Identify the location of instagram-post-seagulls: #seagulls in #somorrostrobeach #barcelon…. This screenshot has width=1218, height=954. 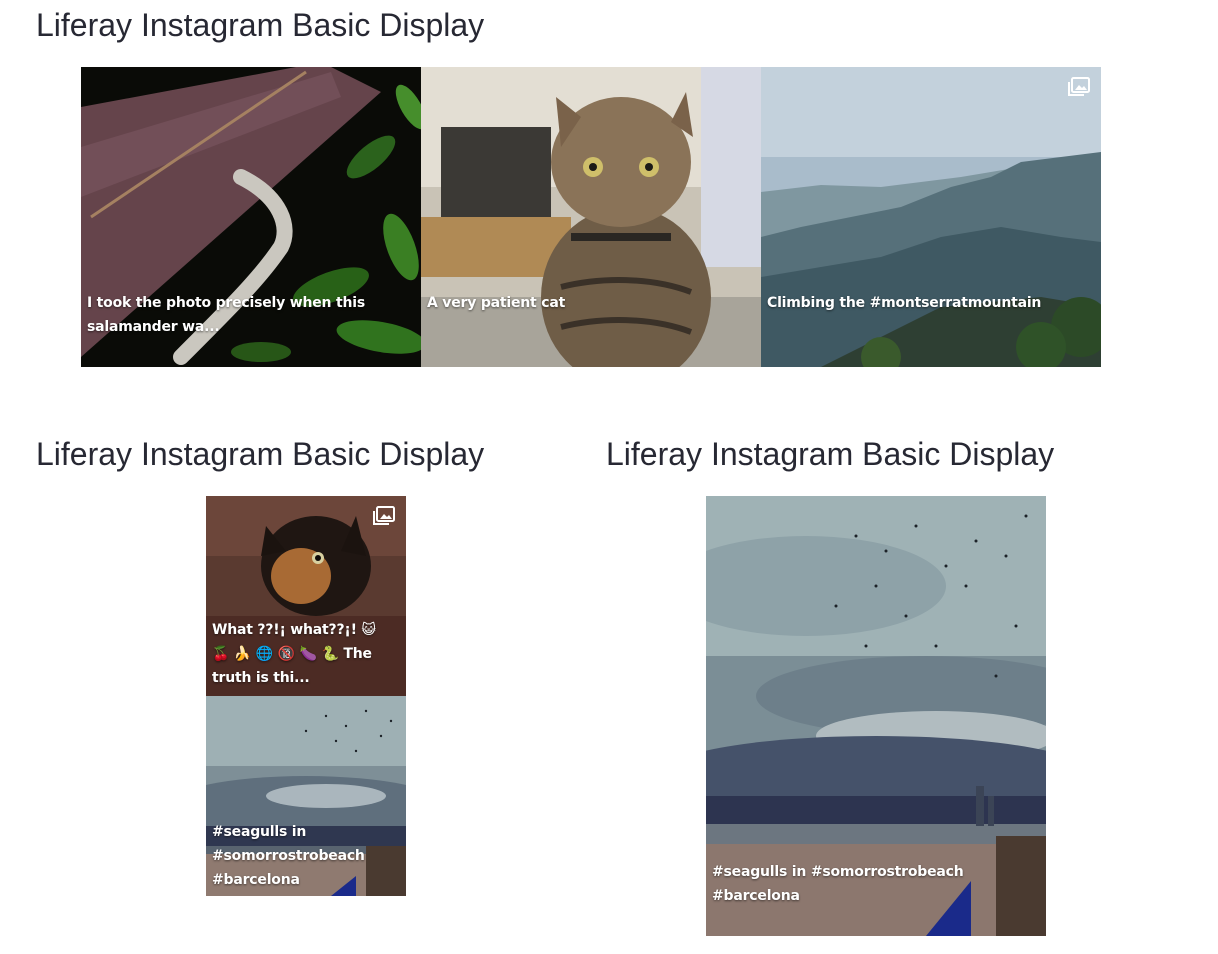
(306, 796).